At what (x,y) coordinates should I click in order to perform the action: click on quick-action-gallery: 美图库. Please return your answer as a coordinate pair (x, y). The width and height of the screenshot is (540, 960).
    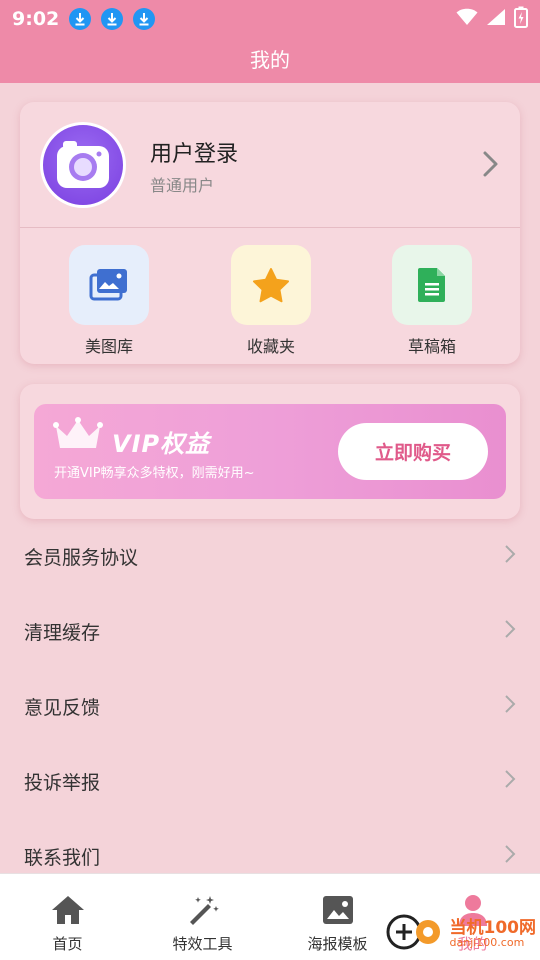
    Looking at the image, I should click on (109, 301).